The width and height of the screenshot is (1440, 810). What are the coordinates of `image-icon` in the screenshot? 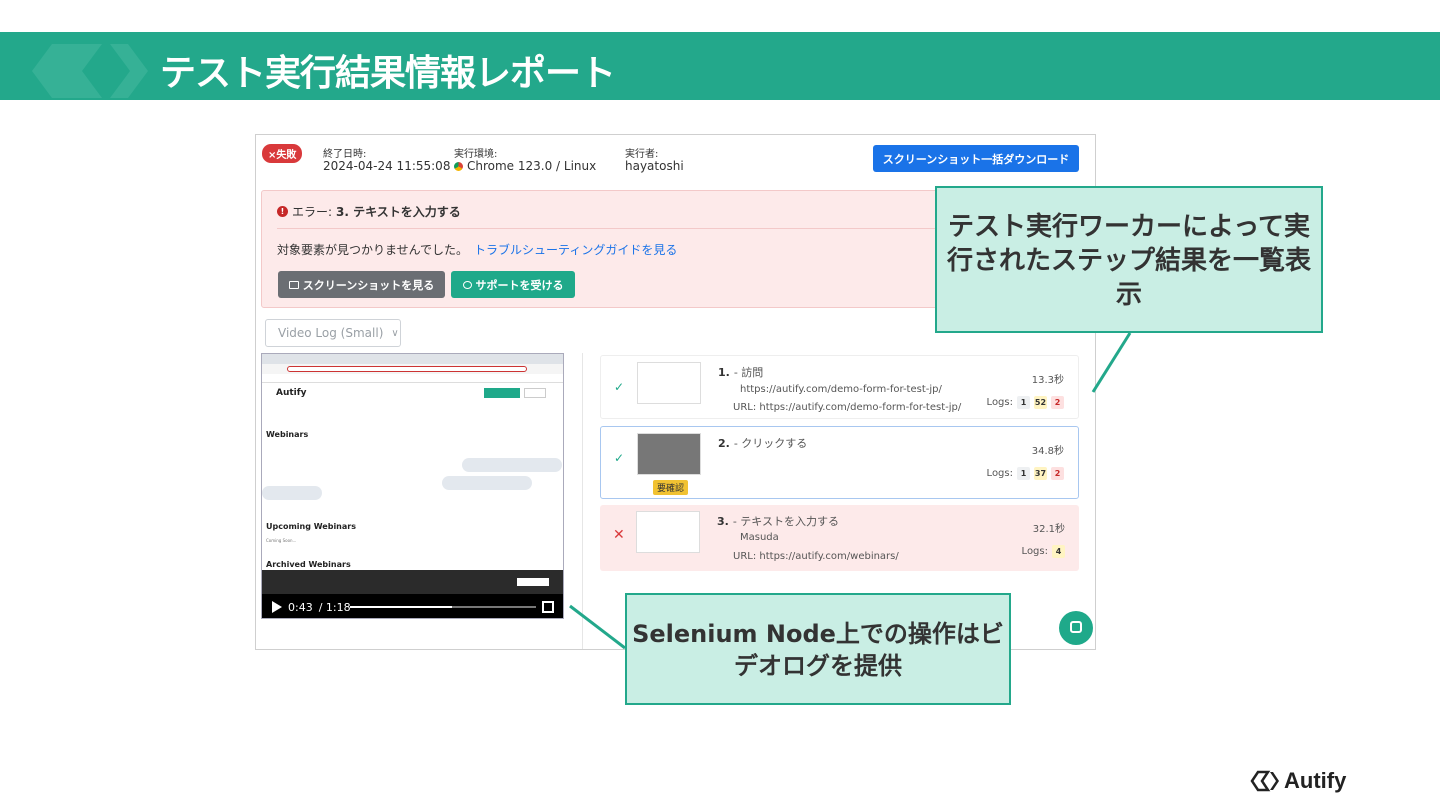 It's located at (293, 284).